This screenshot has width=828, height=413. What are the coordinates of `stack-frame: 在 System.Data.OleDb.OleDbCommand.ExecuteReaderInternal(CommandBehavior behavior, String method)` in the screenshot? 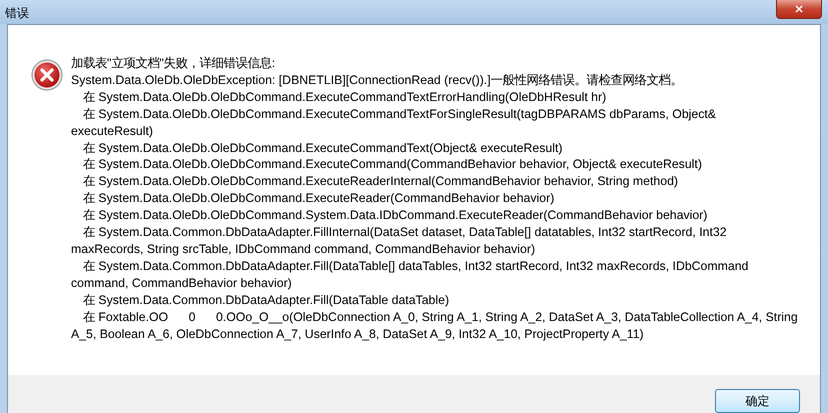 It's located at (435, 181).